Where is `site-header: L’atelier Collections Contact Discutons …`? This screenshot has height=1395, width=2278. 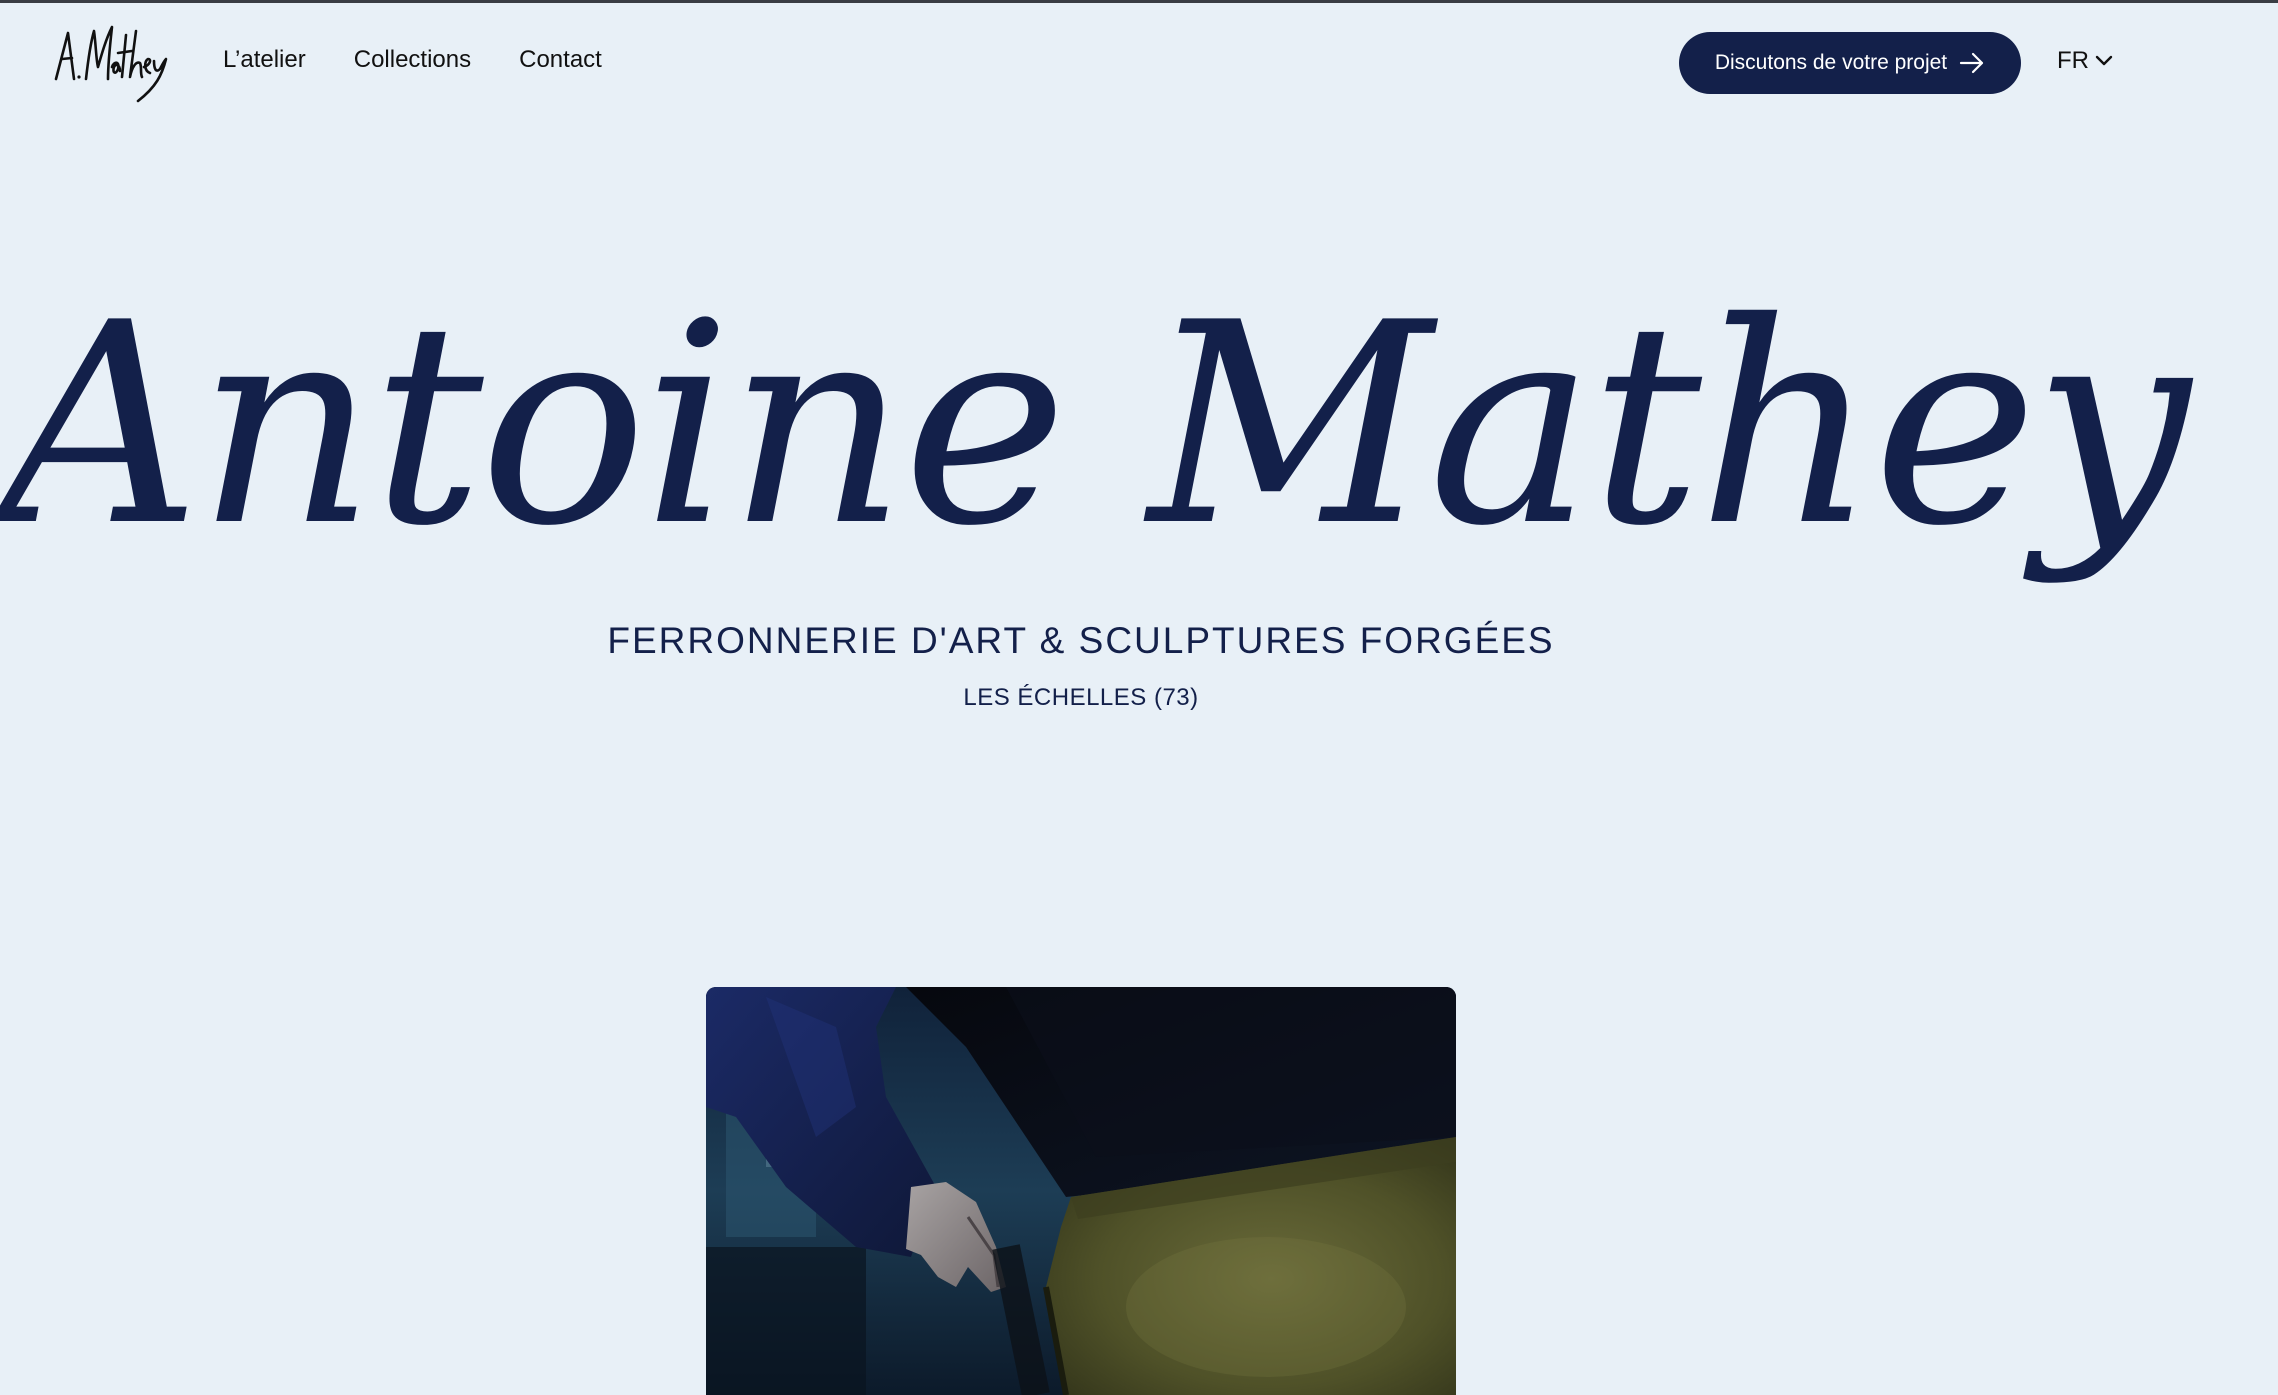
site-header: L’atelier Collections Contact Discutons … is located at coordinates (1139, 60).